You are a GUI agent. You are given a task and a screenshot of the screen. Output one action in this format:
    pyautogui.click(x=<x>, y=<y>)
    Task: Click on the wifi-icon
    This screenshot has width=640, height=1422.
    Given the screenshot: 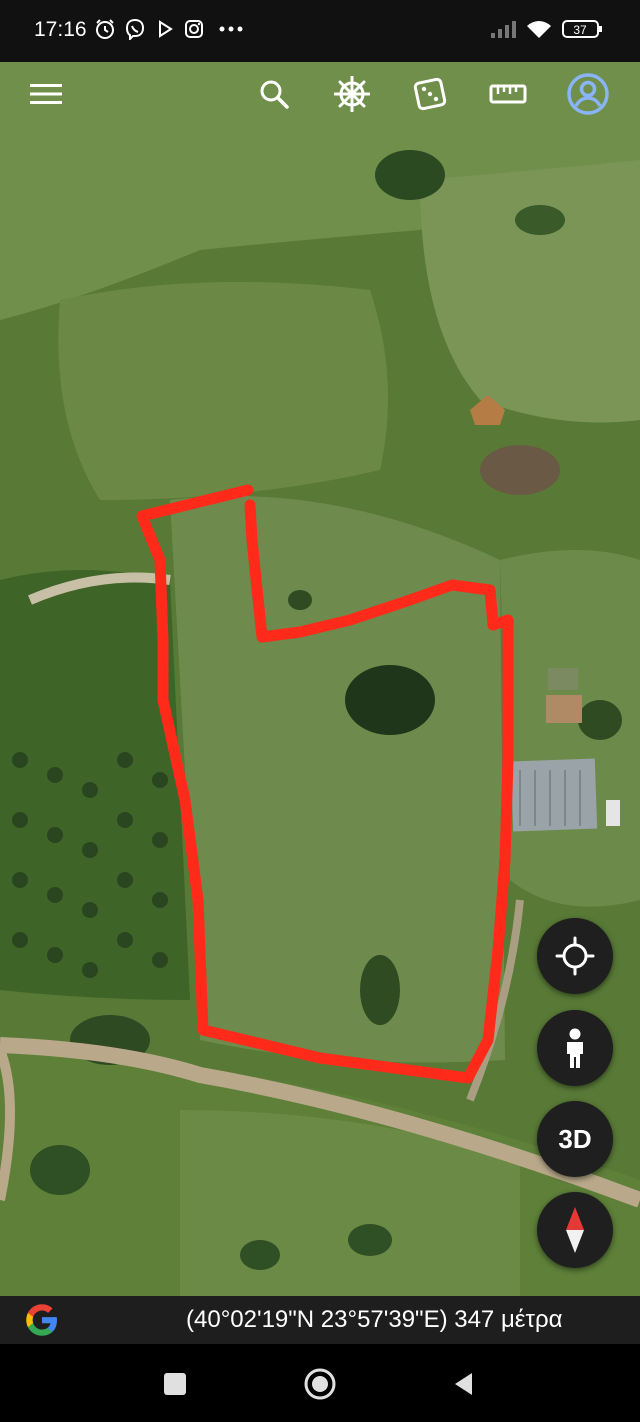 What is the action you would take?
    pyautogui.click(x=539, y=29)
    